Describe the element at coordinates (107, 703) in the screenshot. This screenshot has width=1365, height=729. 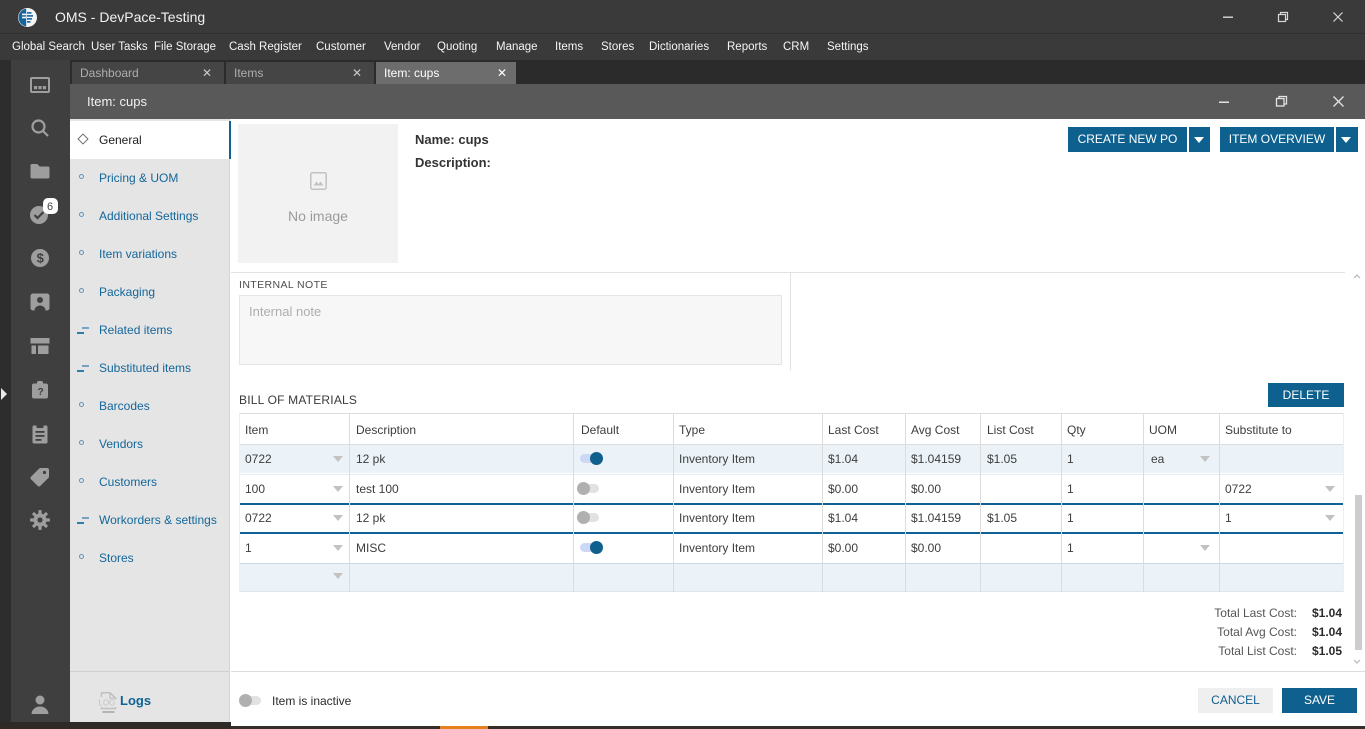
I see `svg-text: LOG` at that location.